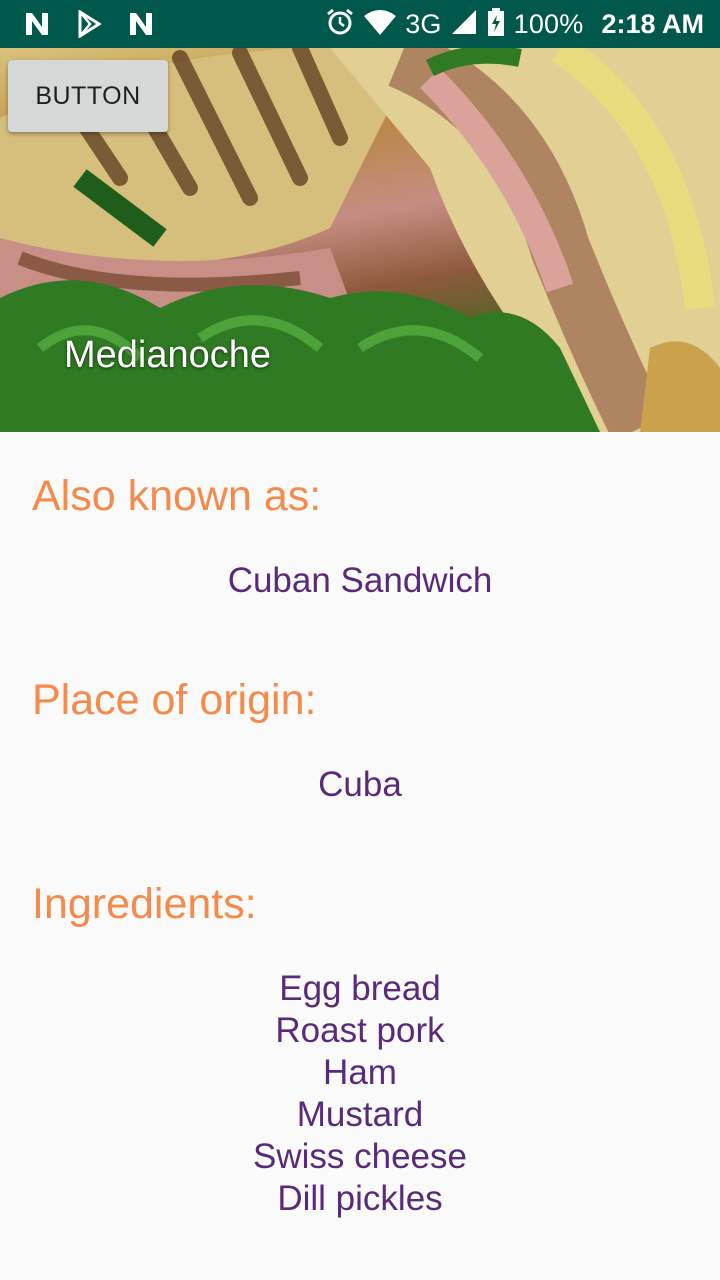  I want to click on aka-value: Cuban Sandwich, so click(360, 580).